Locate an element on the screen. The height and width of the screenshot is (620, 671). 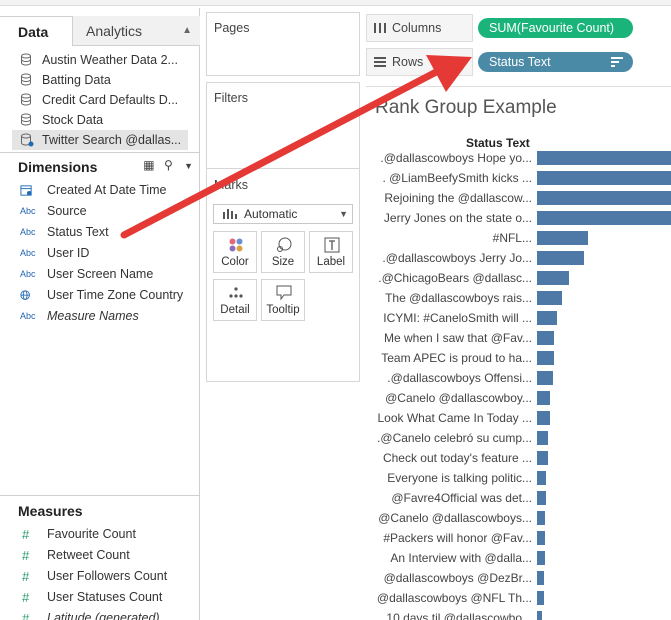
chevron-down-icon: ▼ is located at coordinates (188, 166).